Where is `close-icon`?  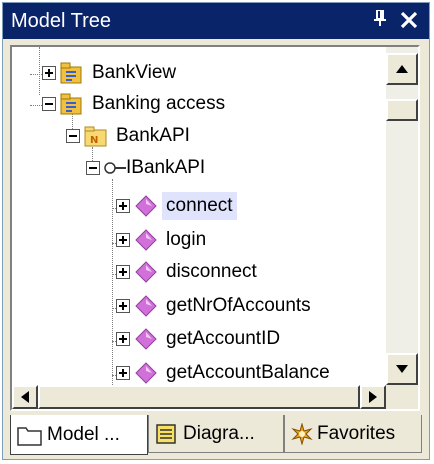
close-icon is located at coordinates (409, 20).